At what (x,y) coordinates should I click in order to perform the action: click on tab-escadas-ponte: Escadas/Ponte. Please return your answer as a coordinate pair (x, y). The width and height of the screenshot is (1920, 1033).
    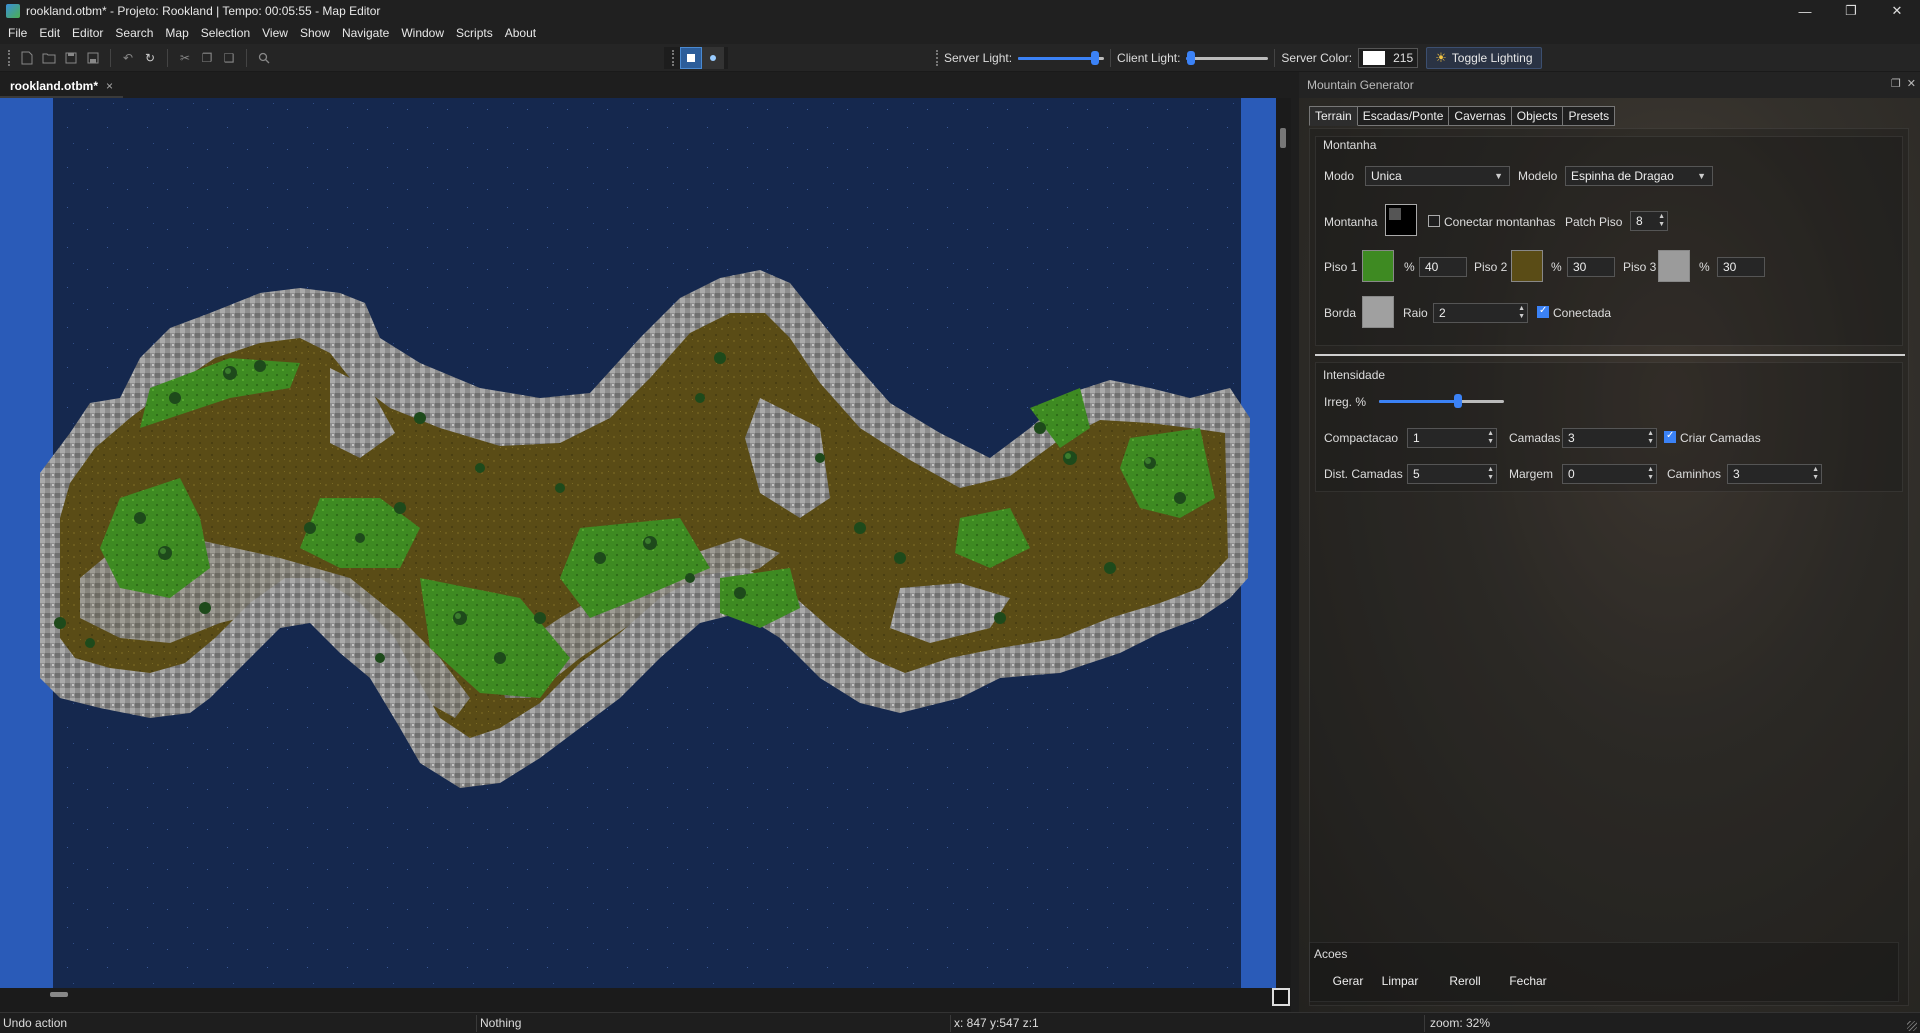
    Looking at the image, I should click on (1403, 116).